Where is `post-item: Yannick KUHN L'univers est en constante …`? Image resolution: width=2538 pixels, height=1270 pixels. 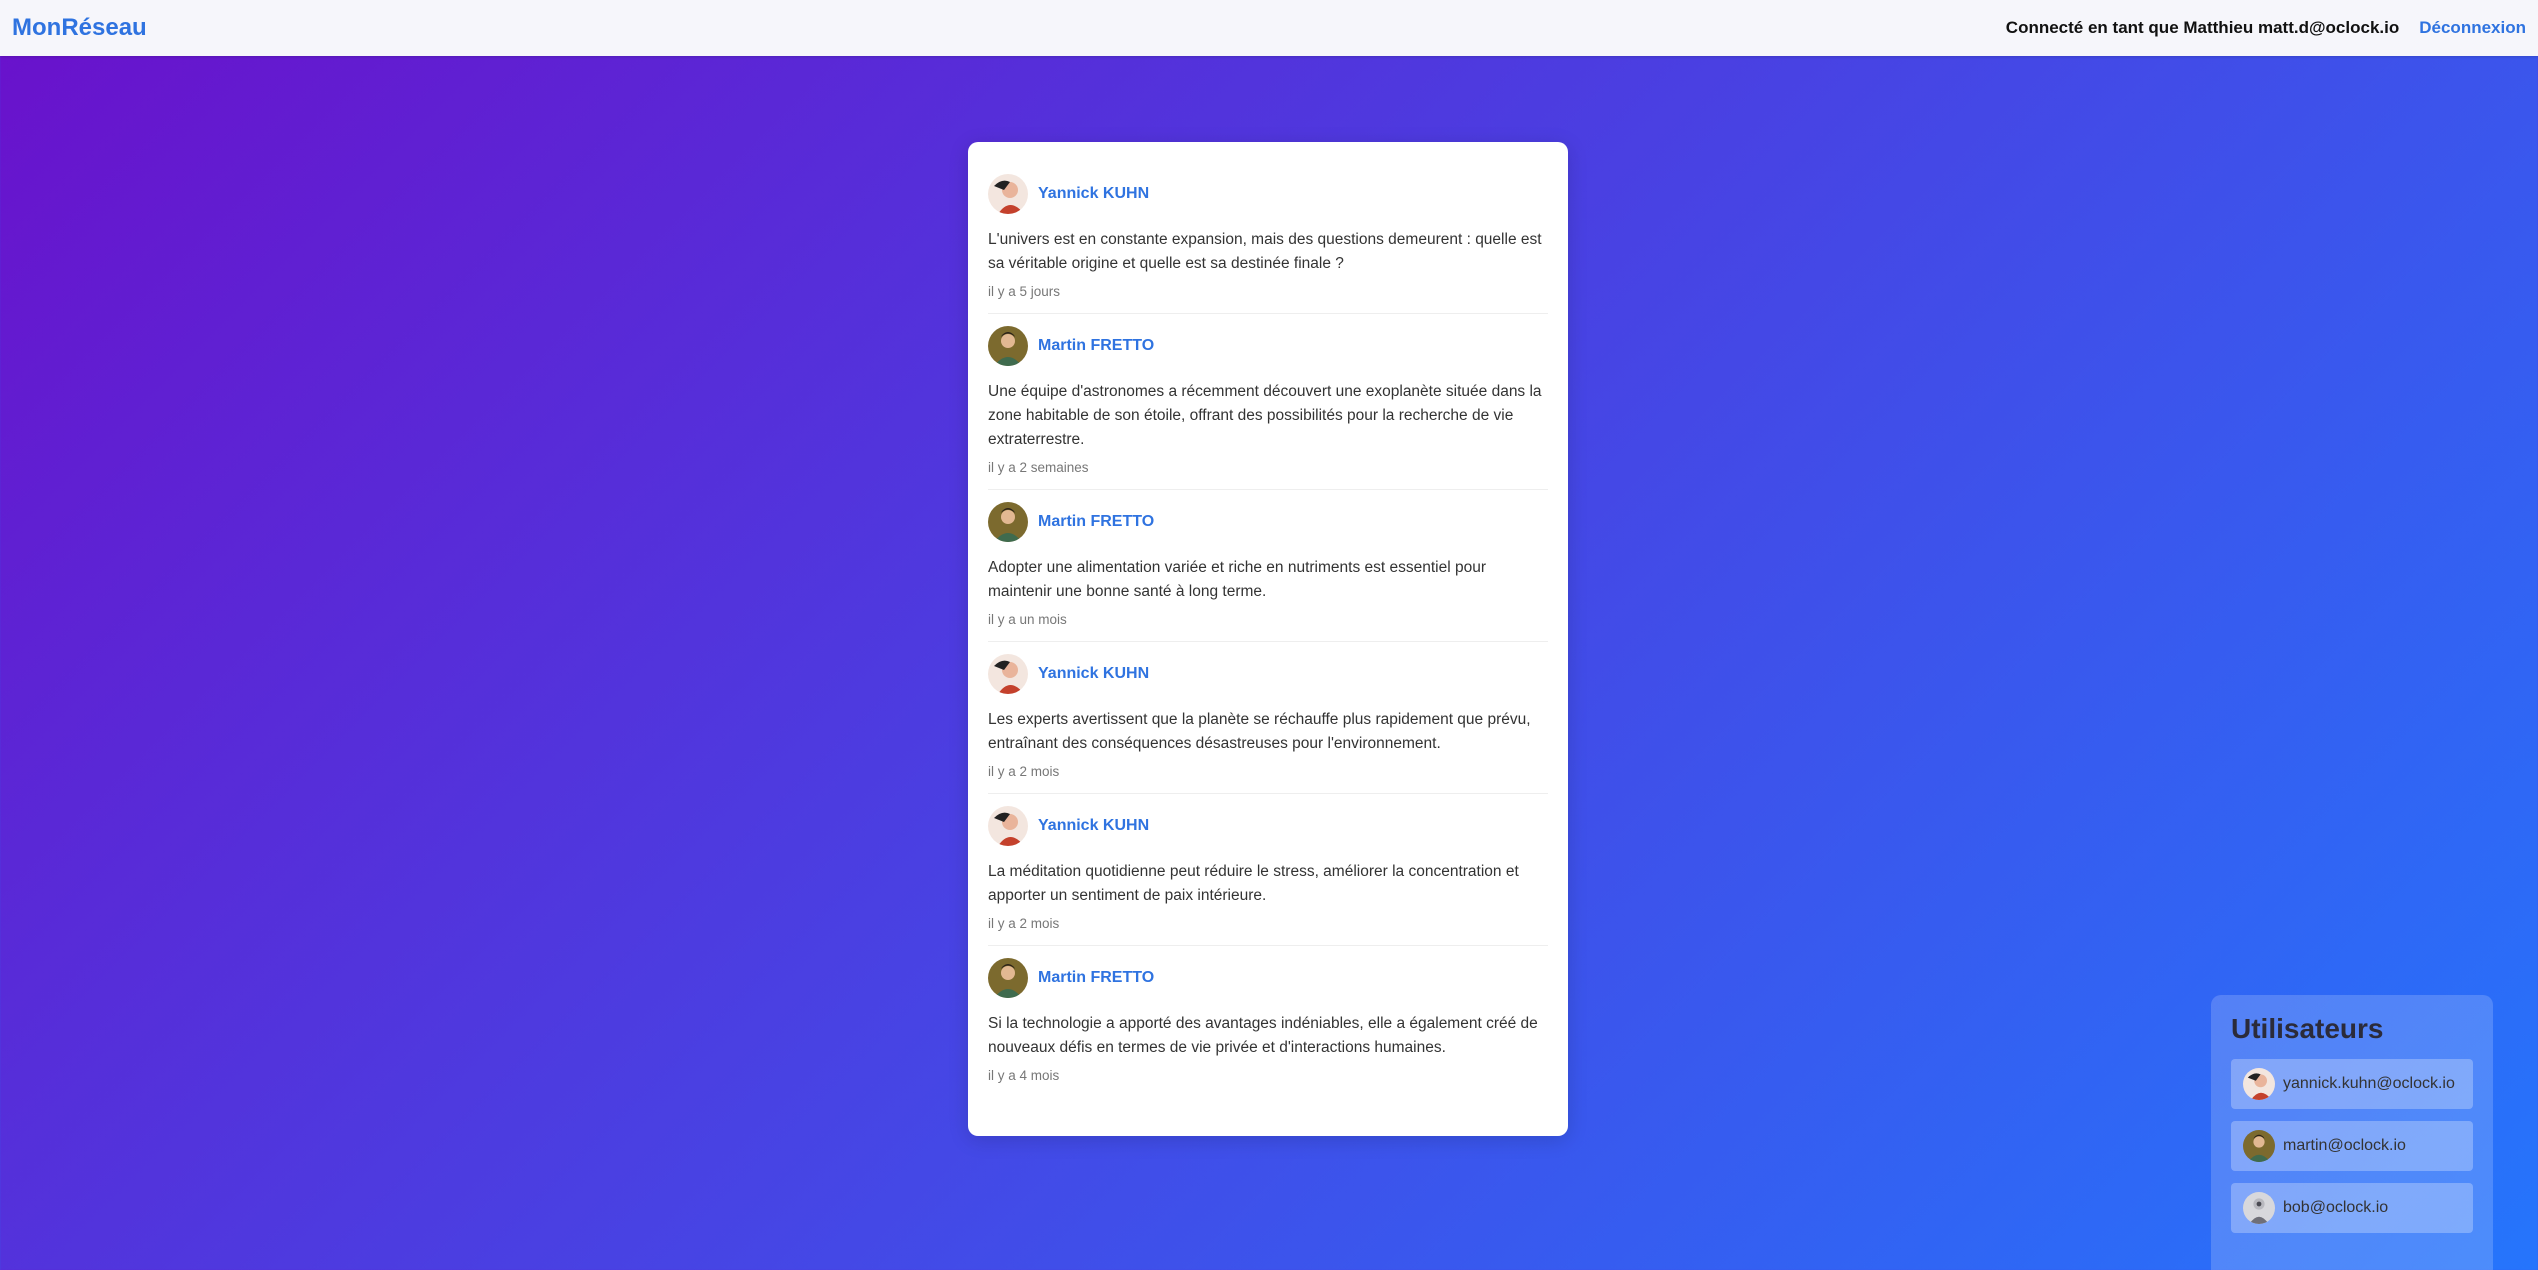
post-item: Yannick KUHN L'univers est en constante … is located at coordinates (1268, 238).